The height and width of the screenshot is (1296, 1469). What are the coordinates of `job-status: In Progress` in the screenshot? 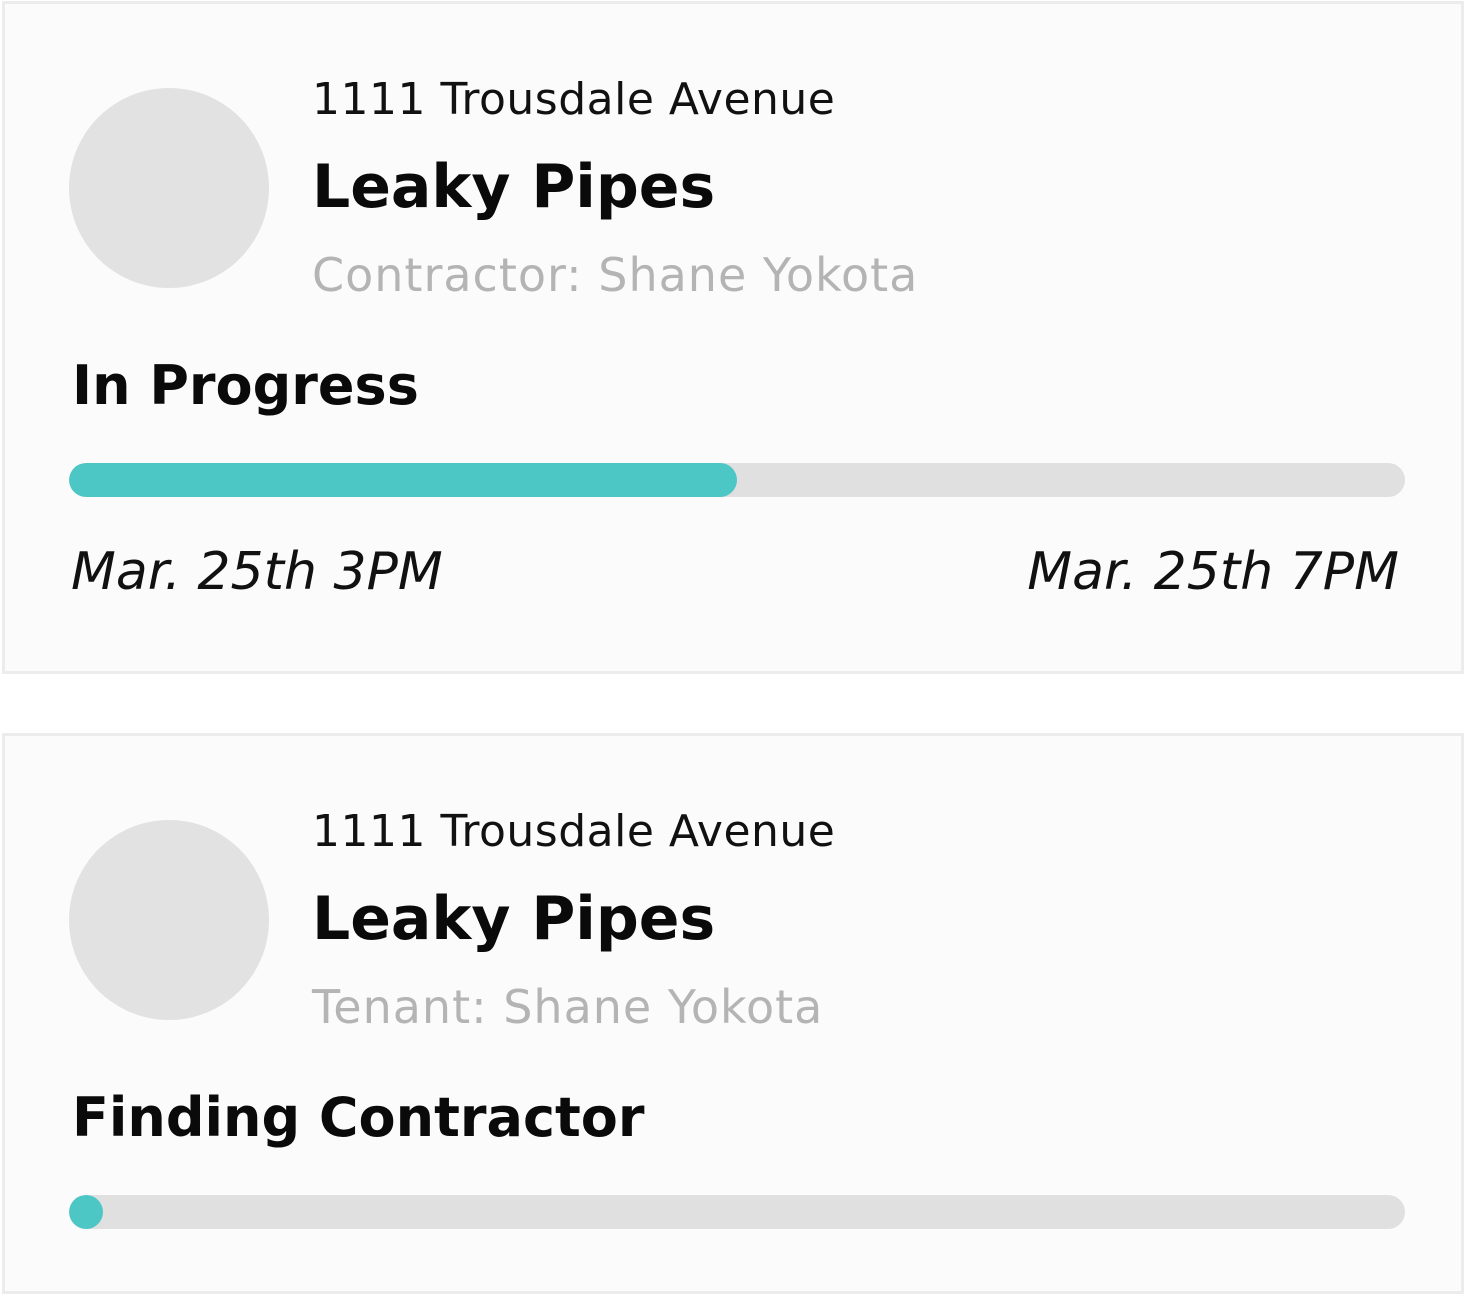 It's located at (245, 385).